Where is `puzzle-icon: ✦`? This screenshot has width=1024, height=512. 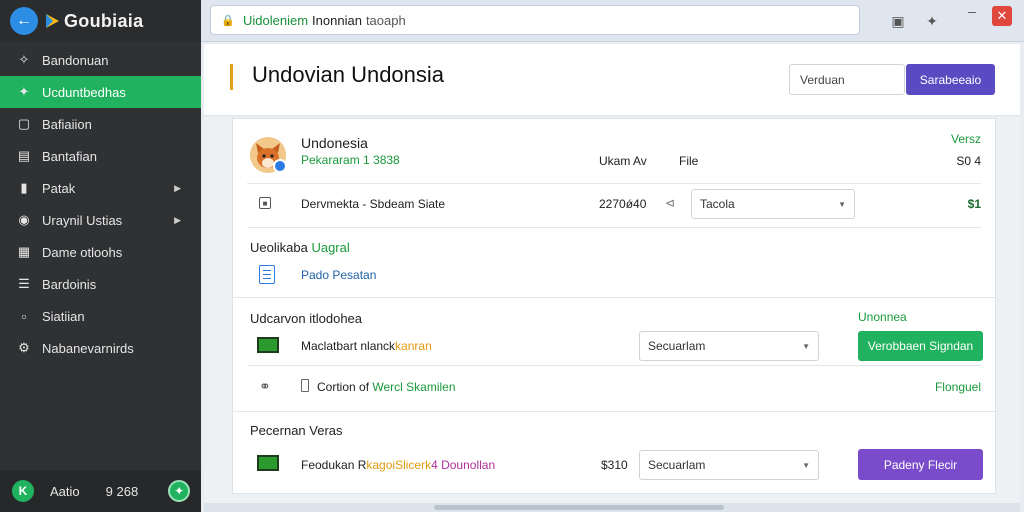 puzzle-icon: ✦ is located at coordinates (24, 91).